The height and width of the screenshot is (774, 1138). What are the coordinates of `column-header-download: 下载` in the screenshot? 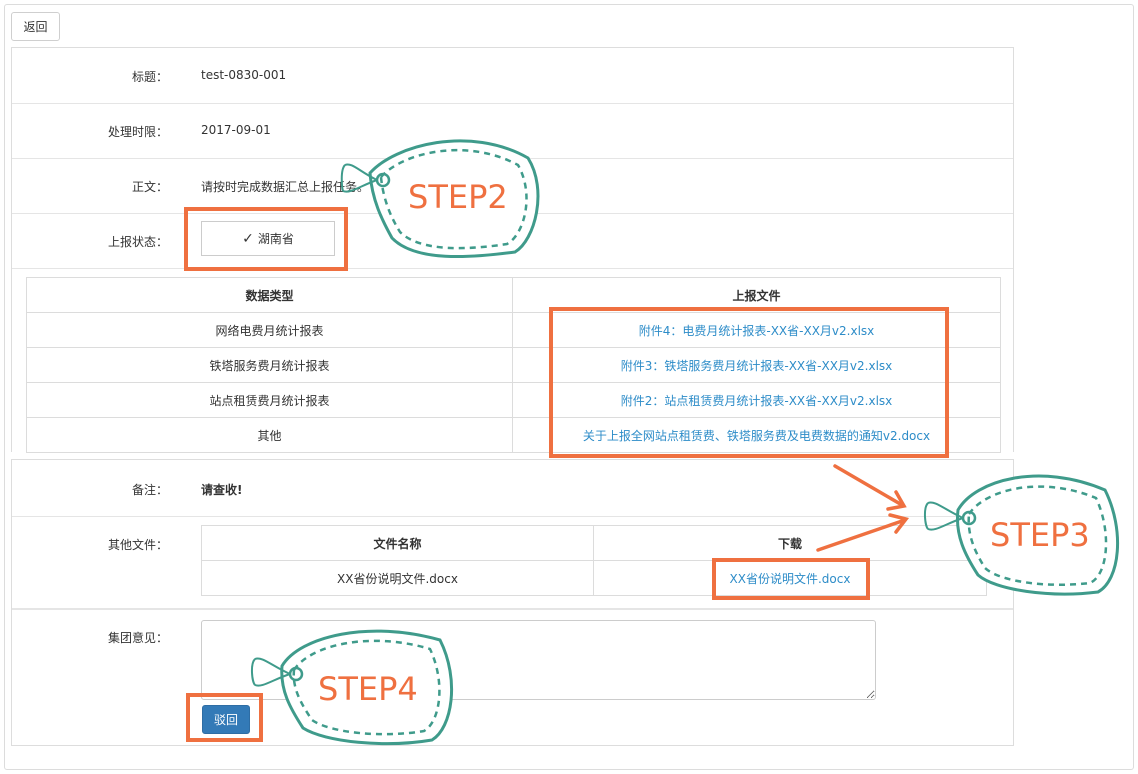 It's located at (790, 543).